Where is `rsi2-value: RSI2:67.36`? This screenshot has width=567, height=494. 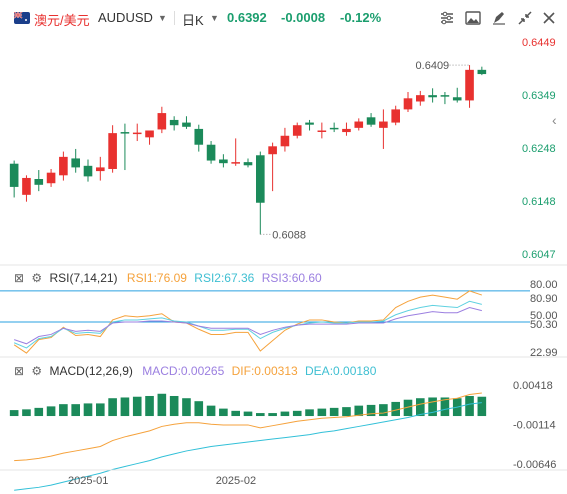
rsi2-value: RSI2:67.36 is located at coordinates (224, 278).